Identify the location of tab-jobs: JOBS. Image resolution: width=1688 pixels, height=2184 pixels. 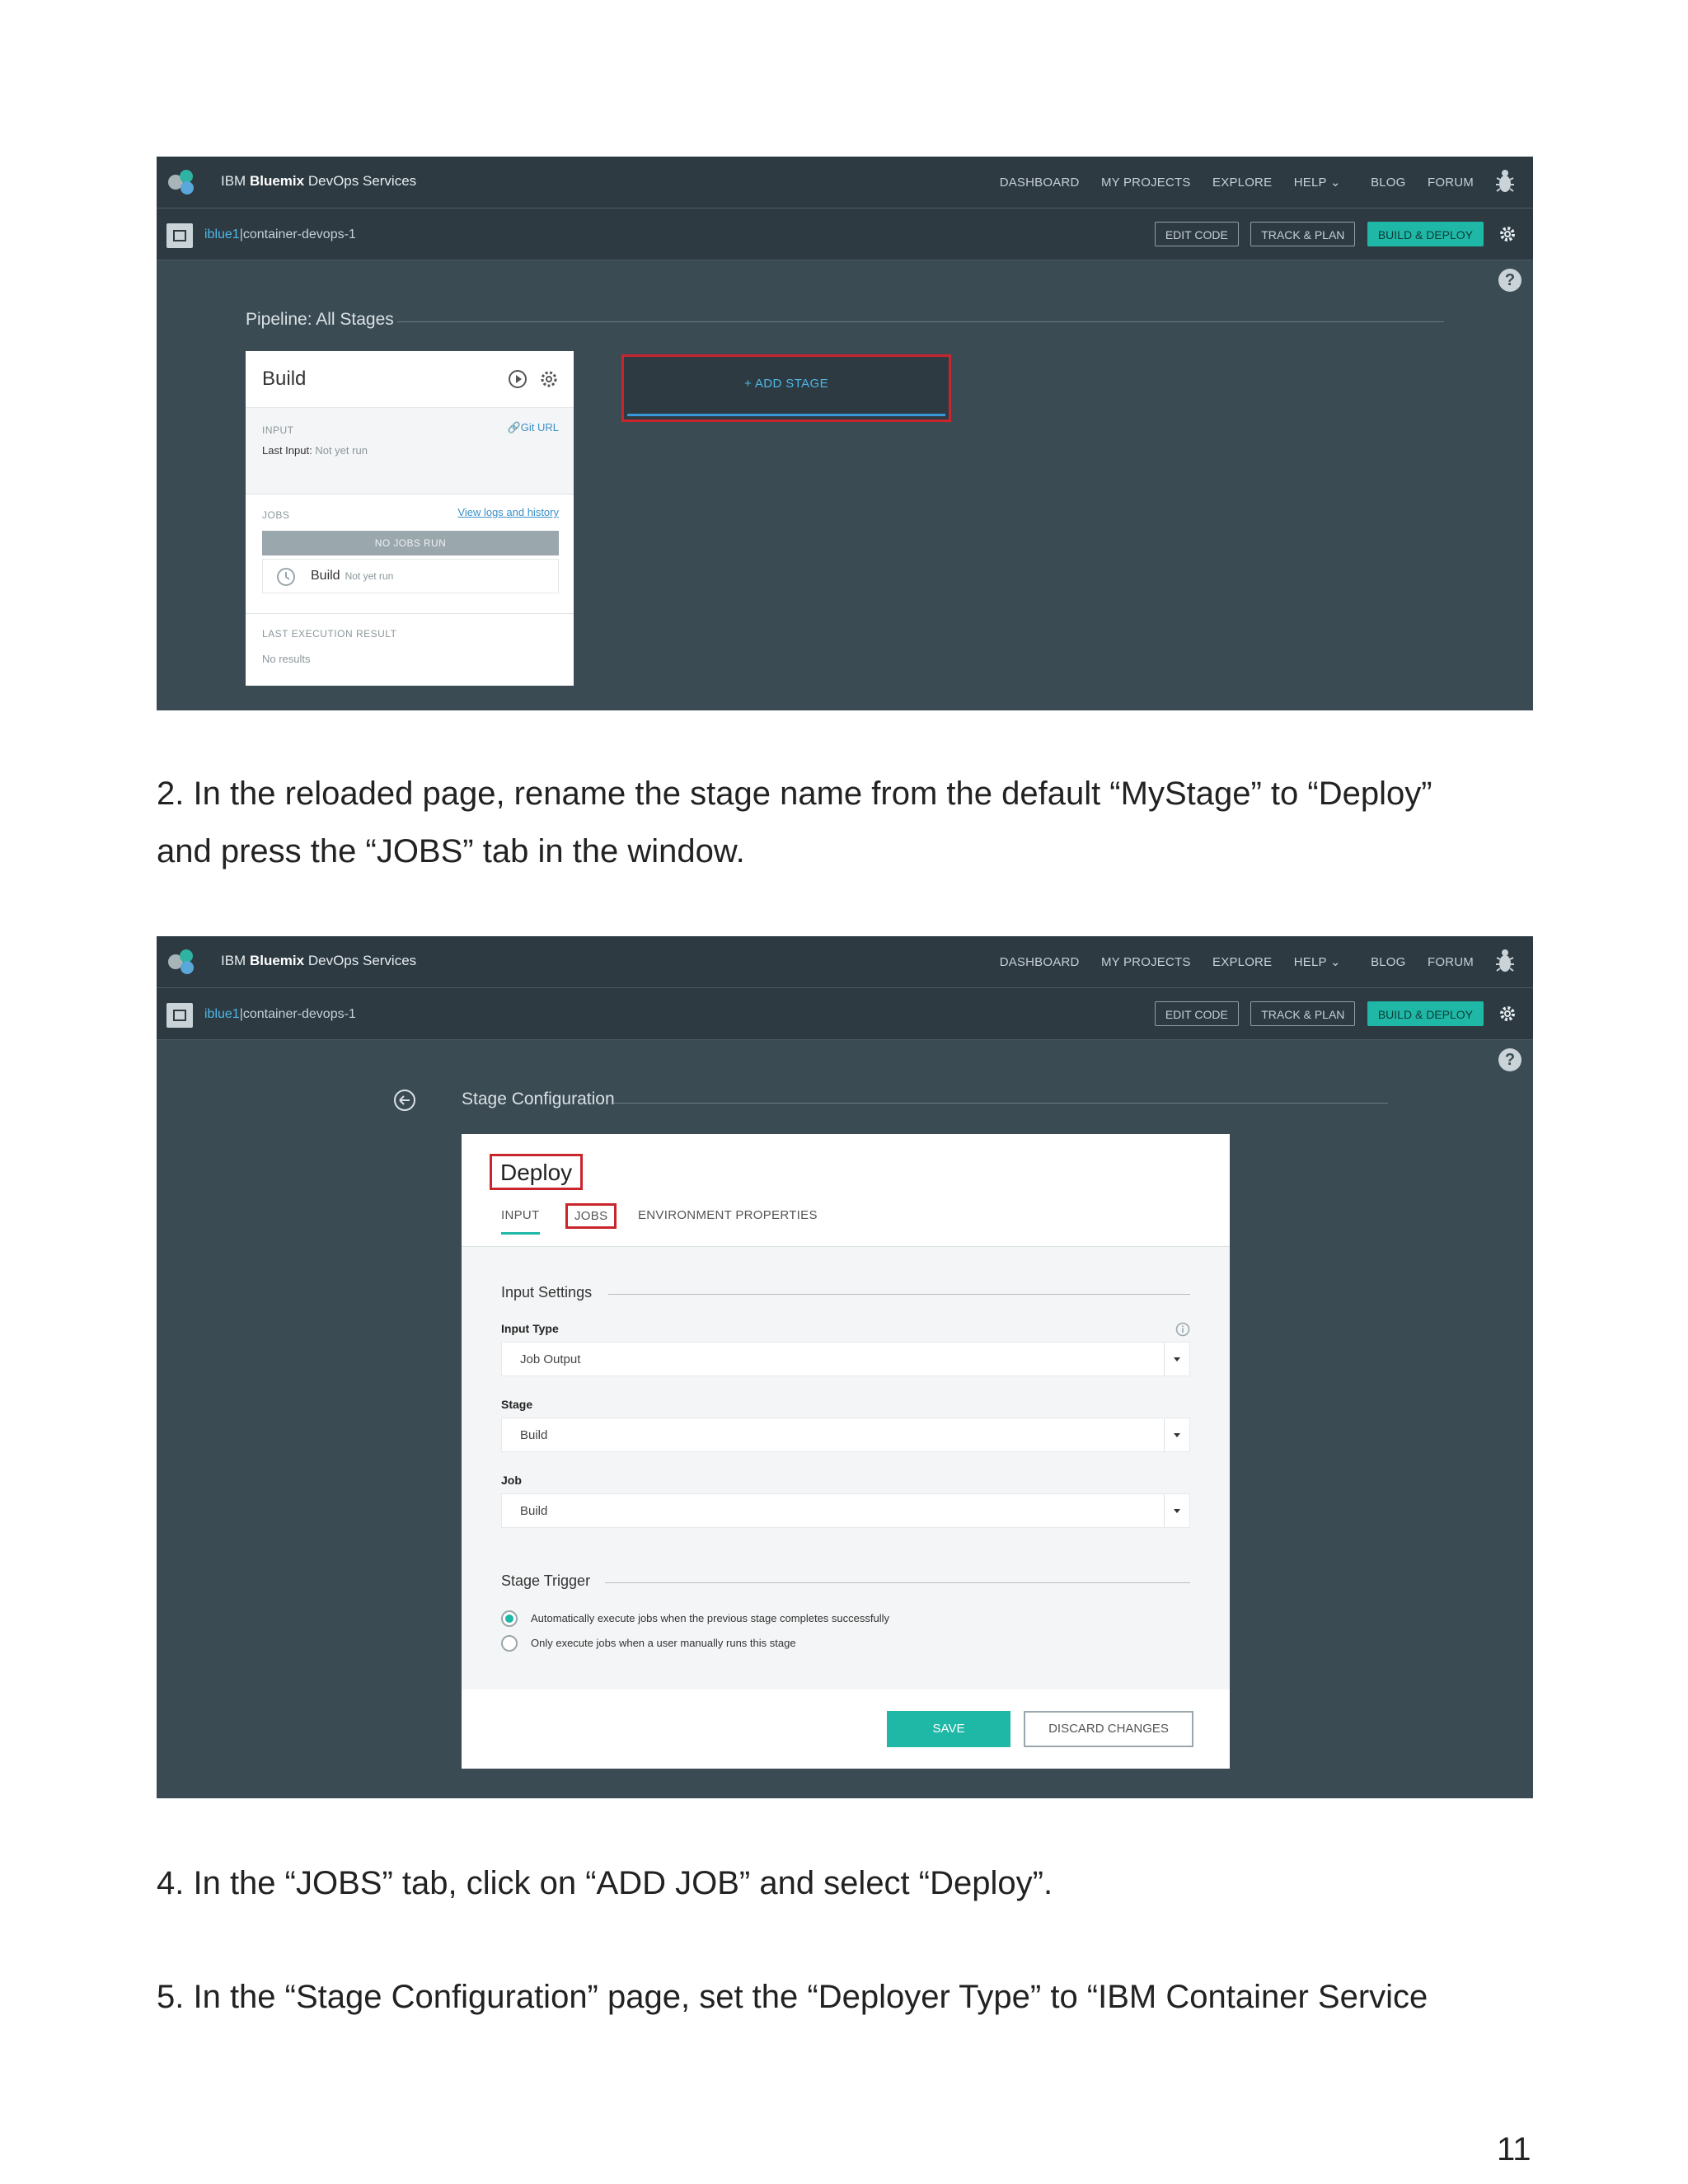
(591, 1216).